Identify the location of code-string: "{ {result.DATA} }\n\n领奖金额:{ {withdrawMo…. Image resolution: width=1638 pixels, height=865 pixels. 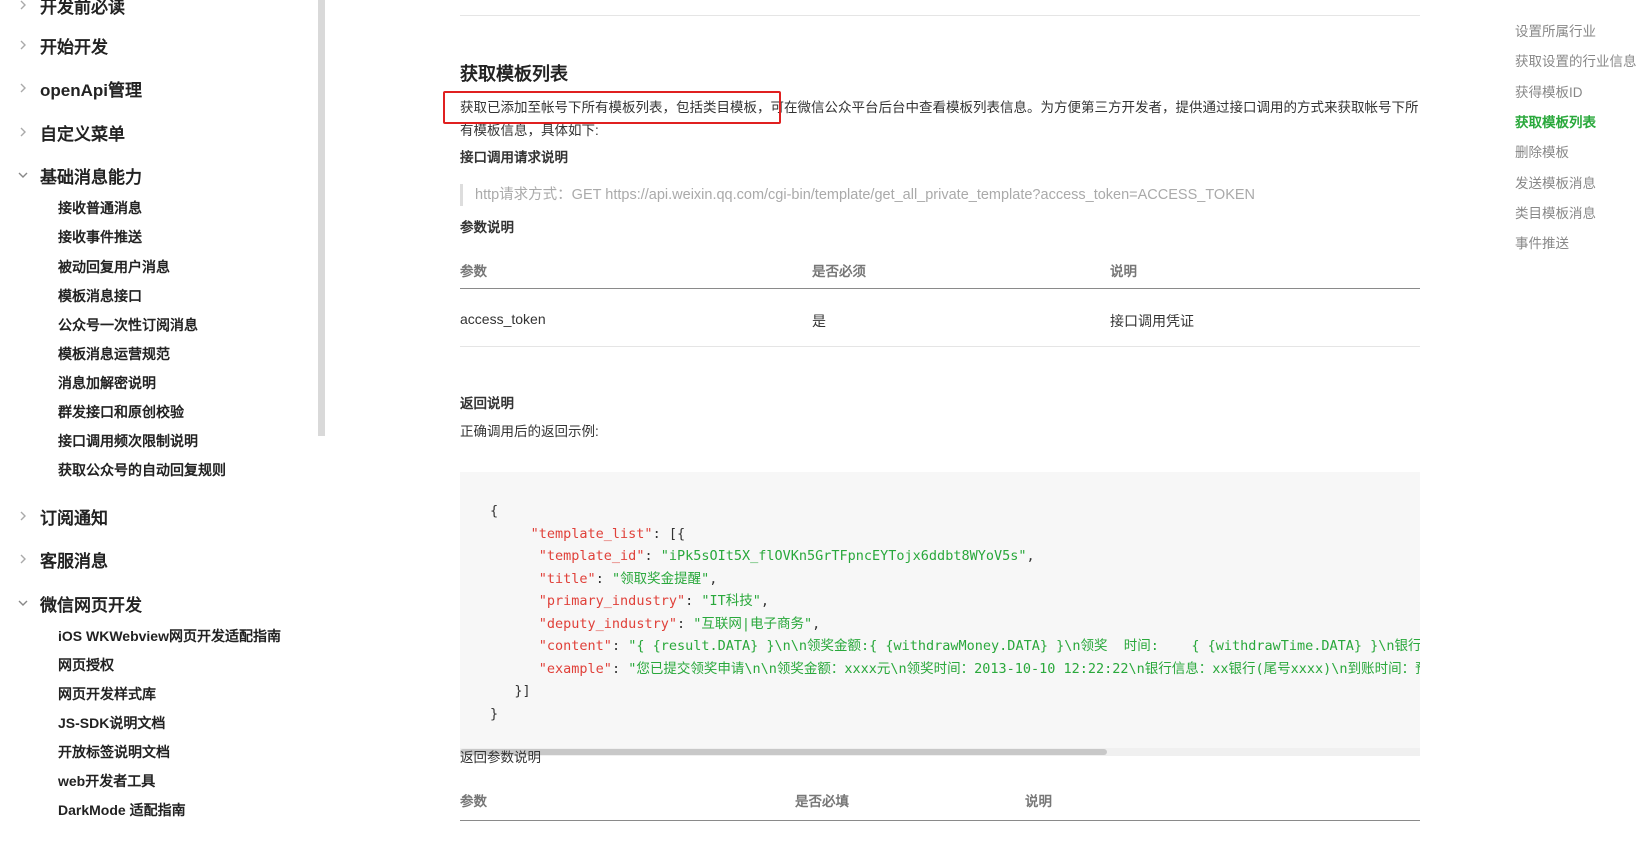
(1024, 646).